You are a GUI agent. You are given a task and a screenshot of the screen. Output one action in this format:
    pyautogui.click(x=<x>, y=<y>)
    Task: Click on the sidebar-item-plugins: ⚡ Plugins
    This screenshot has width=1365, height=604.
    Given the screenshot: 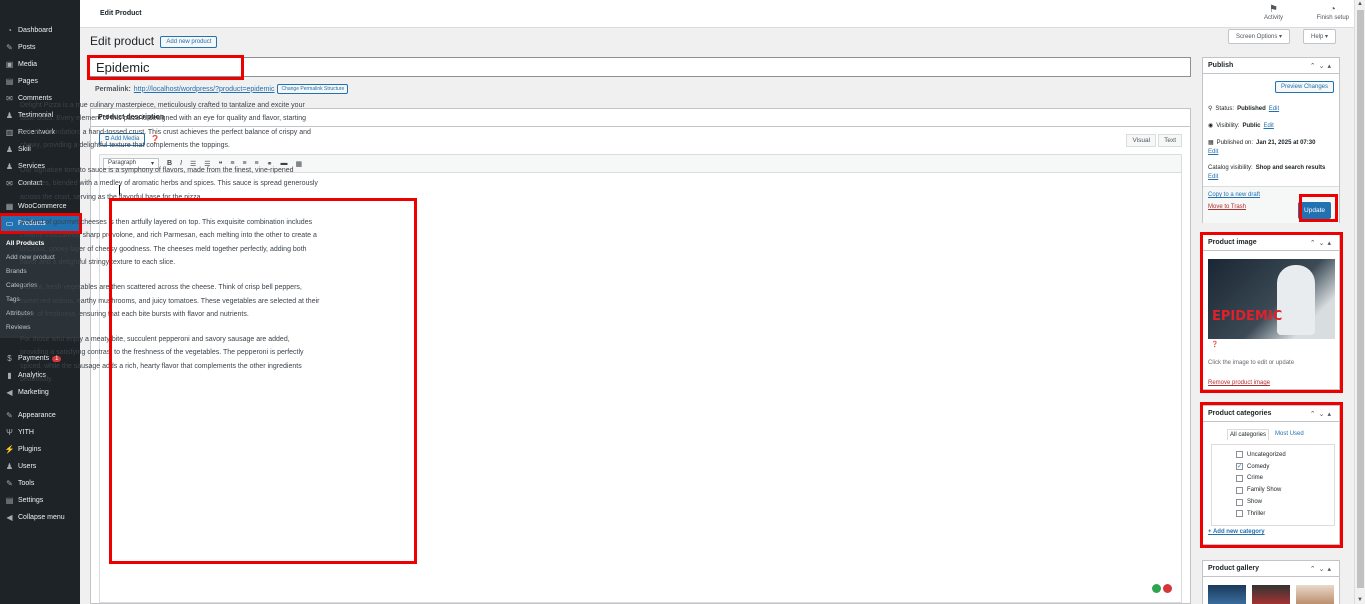 What is the action you would take?
    pyautogui.click(x=40, y=449)
    